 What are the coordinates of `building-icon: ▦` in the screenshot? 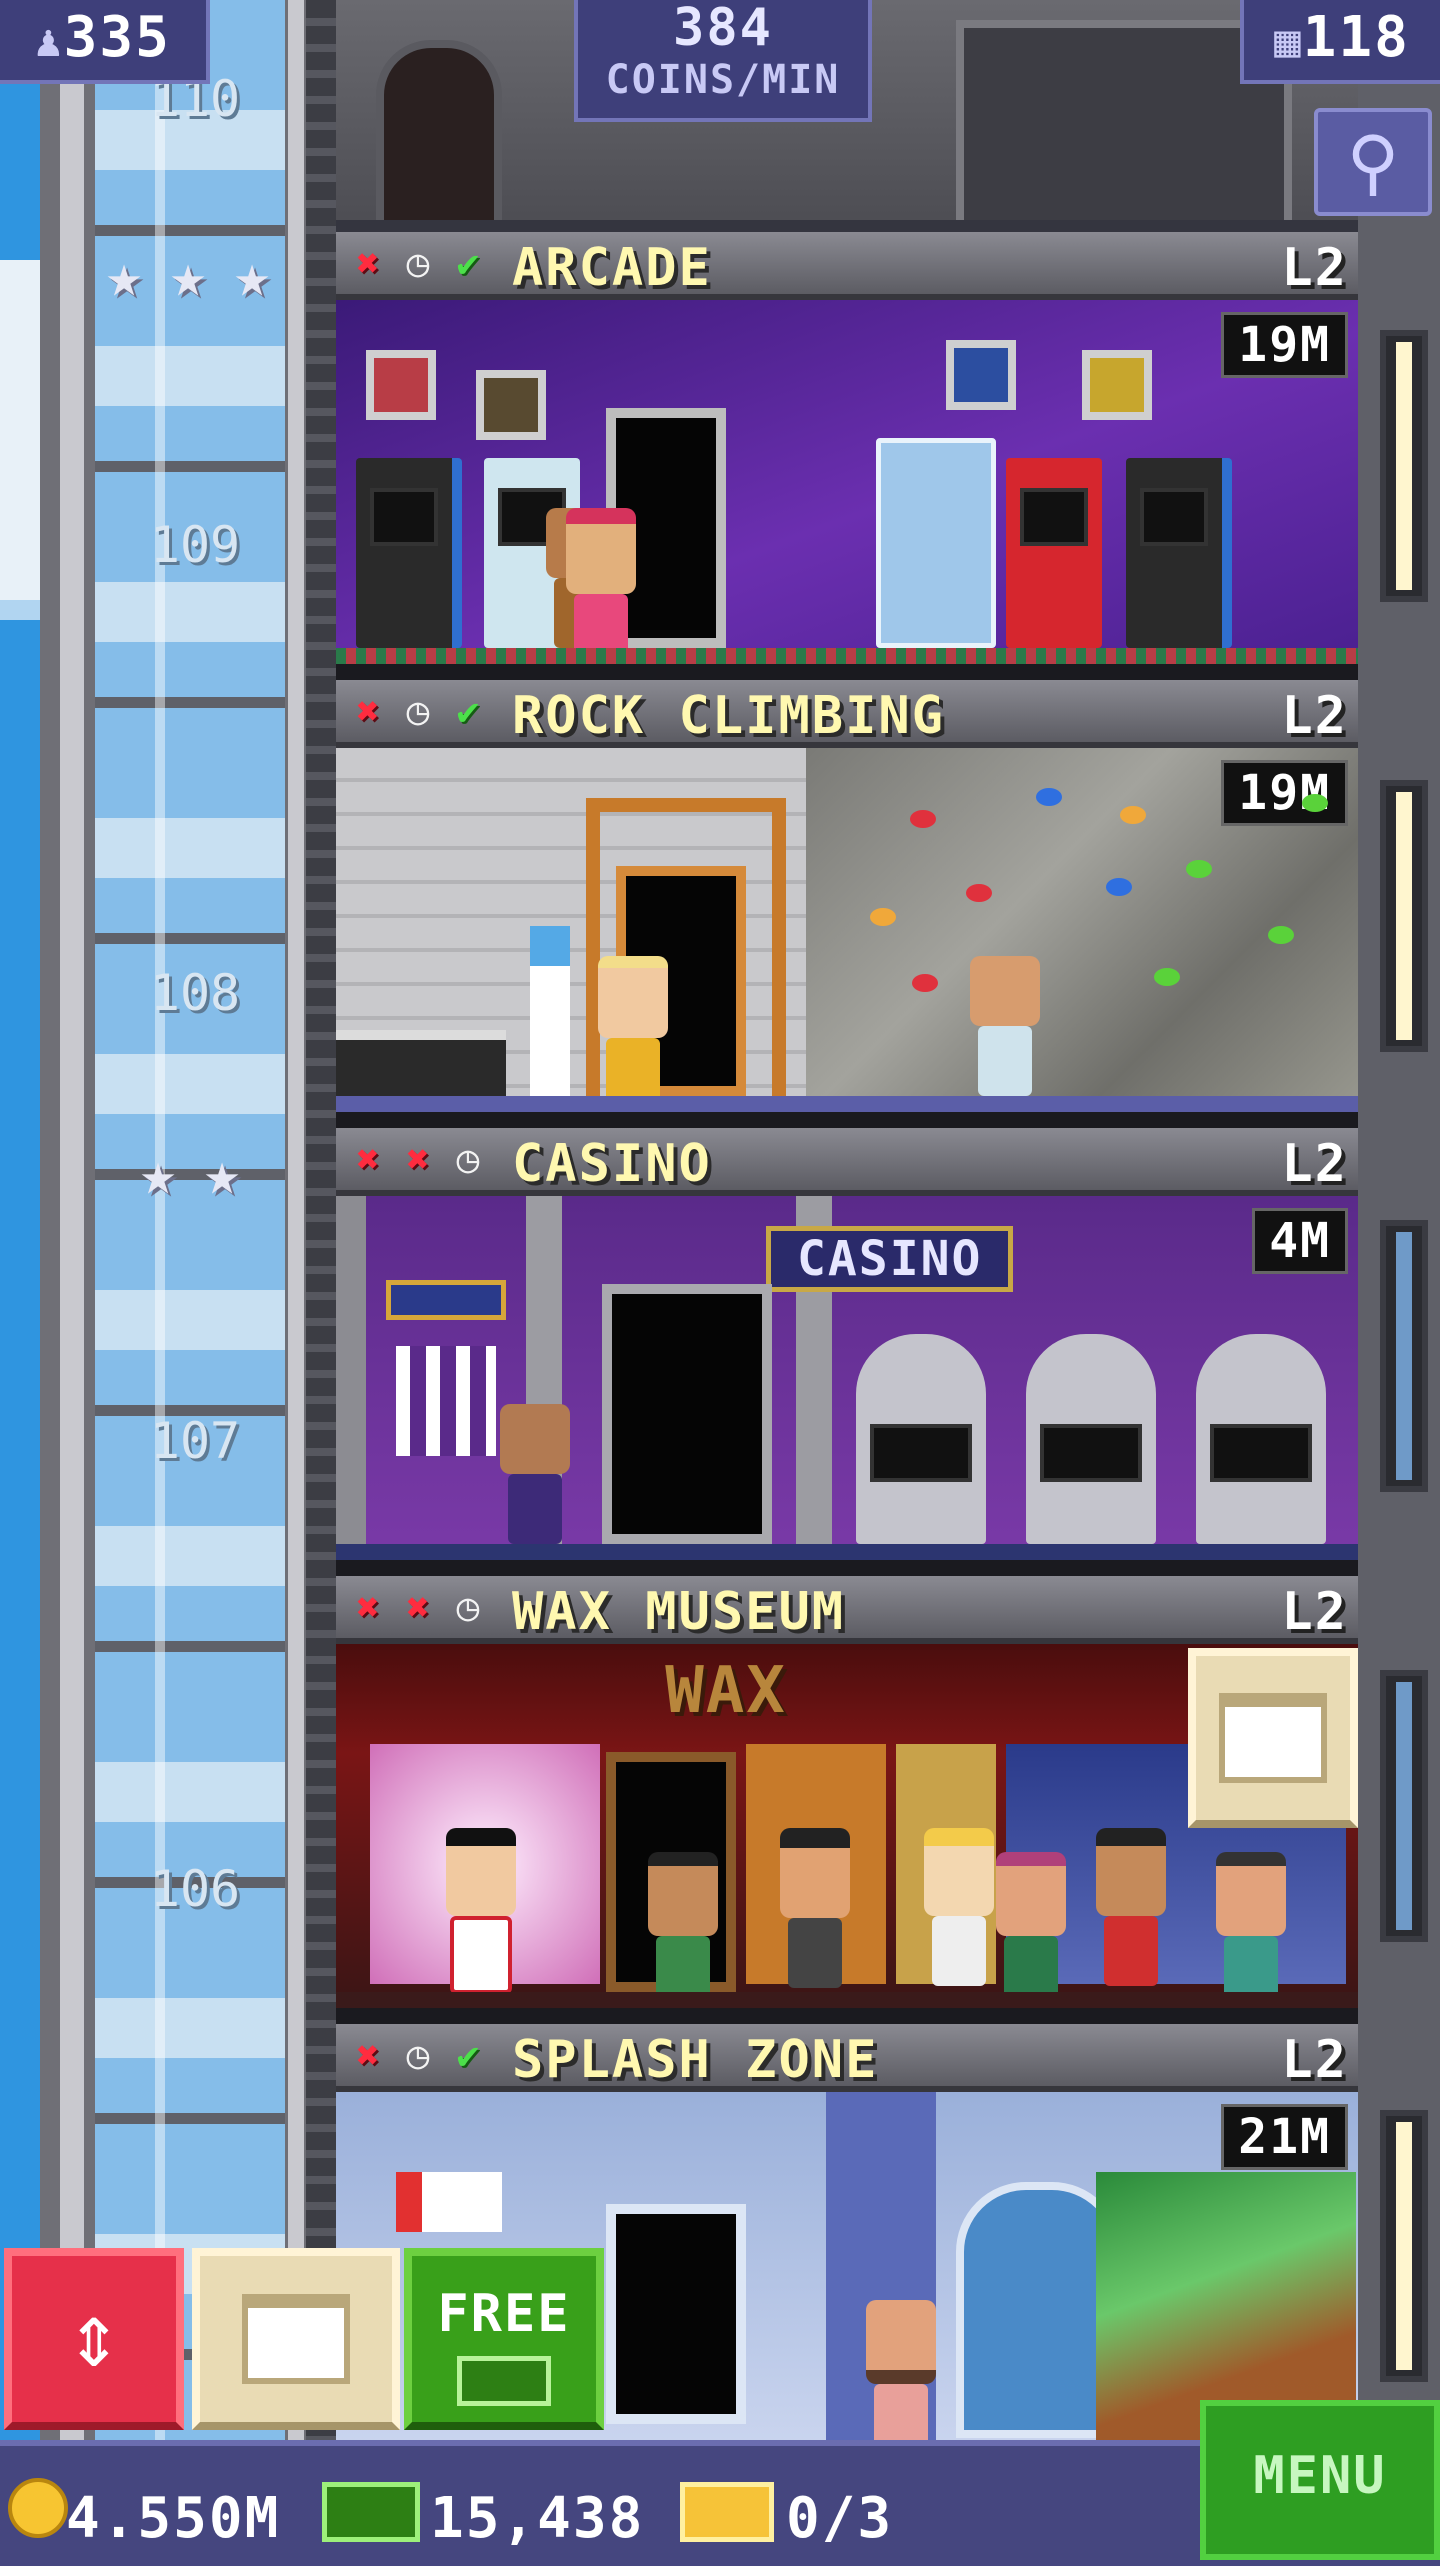 It's located at (1288, 41).